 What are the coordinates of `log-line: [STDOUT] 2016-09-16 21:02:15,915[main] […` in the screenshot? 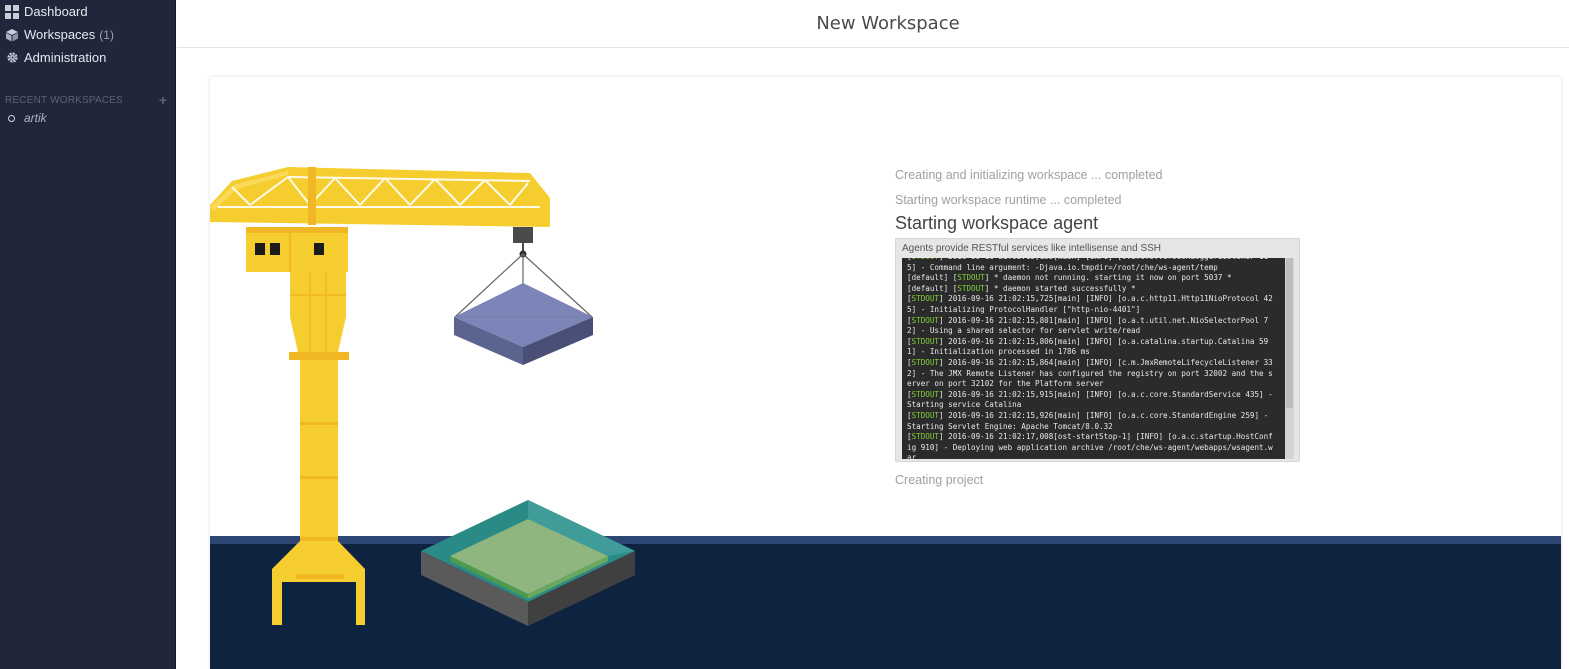 It's located at (1091, 400).